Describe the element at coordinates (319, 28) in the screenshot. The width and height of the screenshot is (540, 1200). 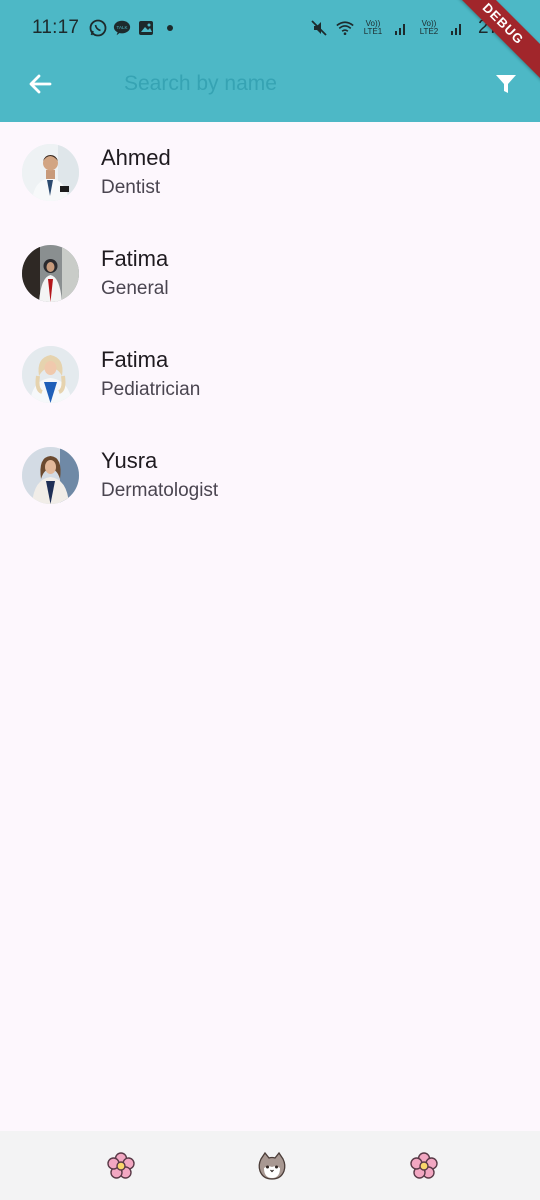
I see `mute-icon` at that location.